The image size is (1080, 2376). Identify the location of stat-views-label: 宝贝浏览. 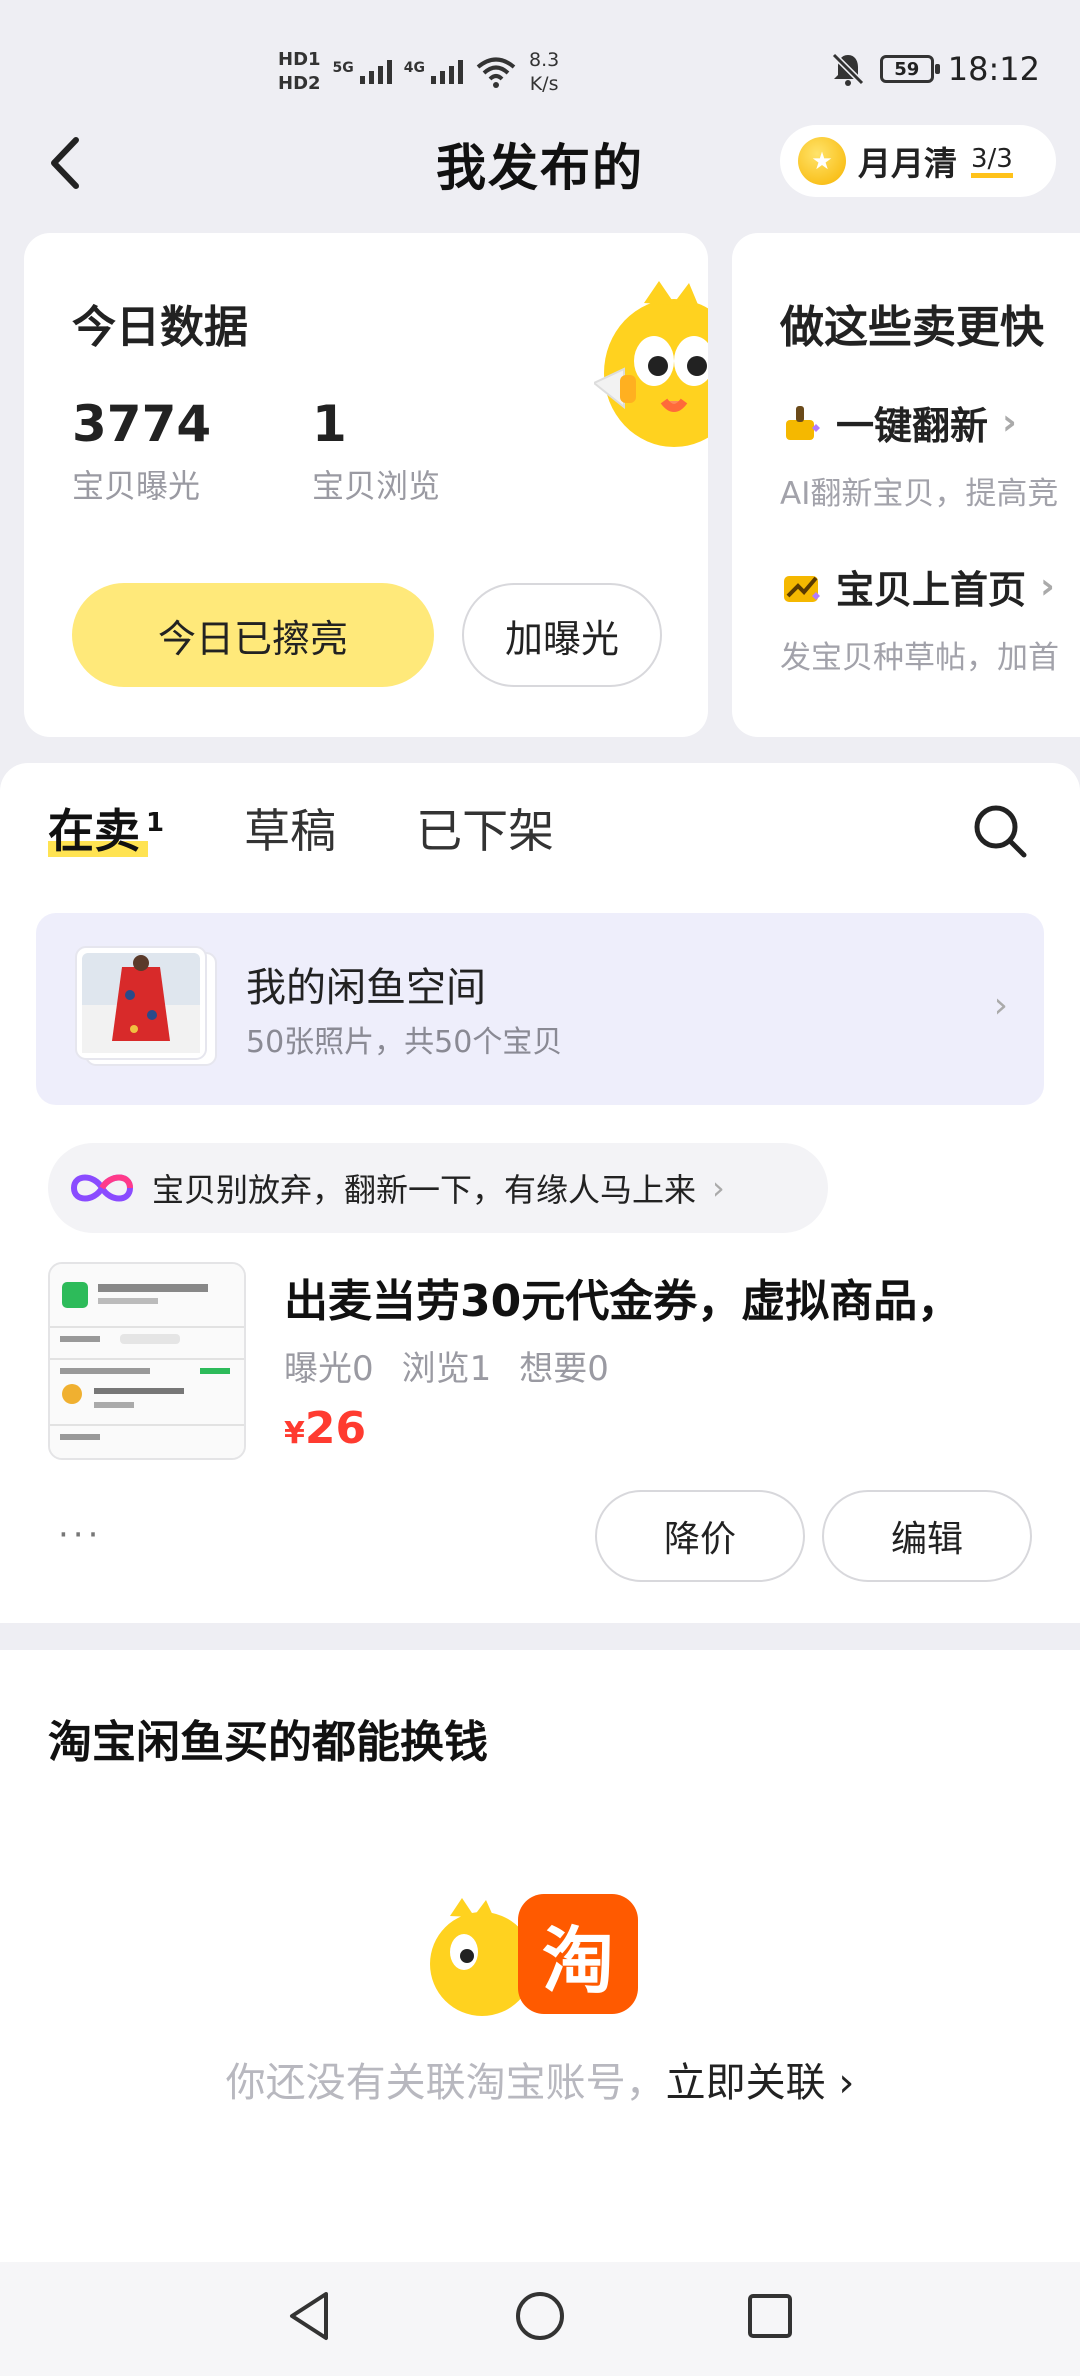
(376, 486).